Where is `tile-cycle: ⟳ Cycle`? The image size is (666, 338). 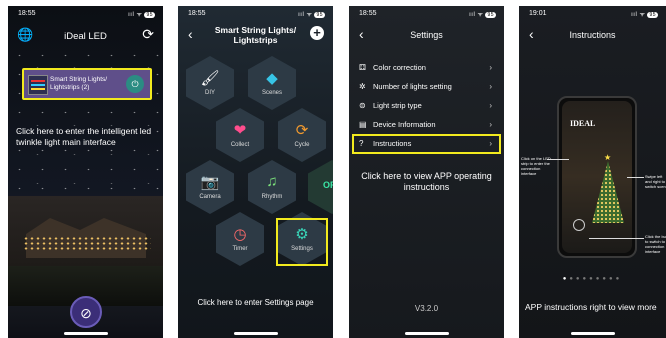 tile-cycle: ⟳ Cycle is located at coordinates (302, 135).